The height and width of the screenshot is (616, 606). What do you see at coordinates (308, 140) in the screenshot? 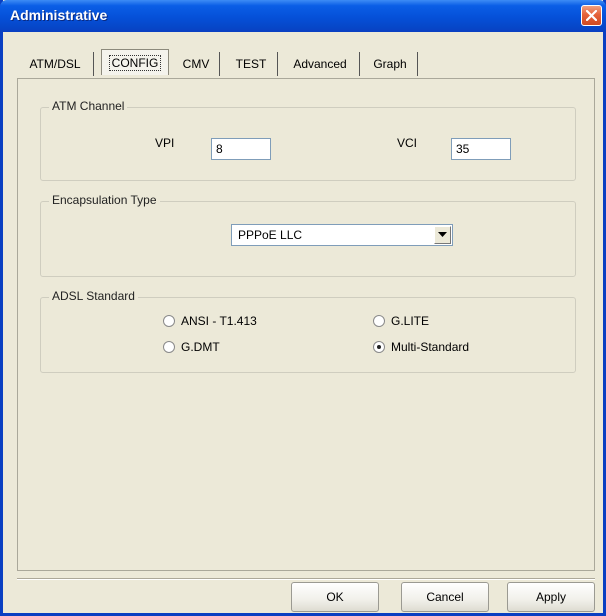
I see `atm-channel-group: ATM Channel VPI VCI` at bounding box center [308, 140].